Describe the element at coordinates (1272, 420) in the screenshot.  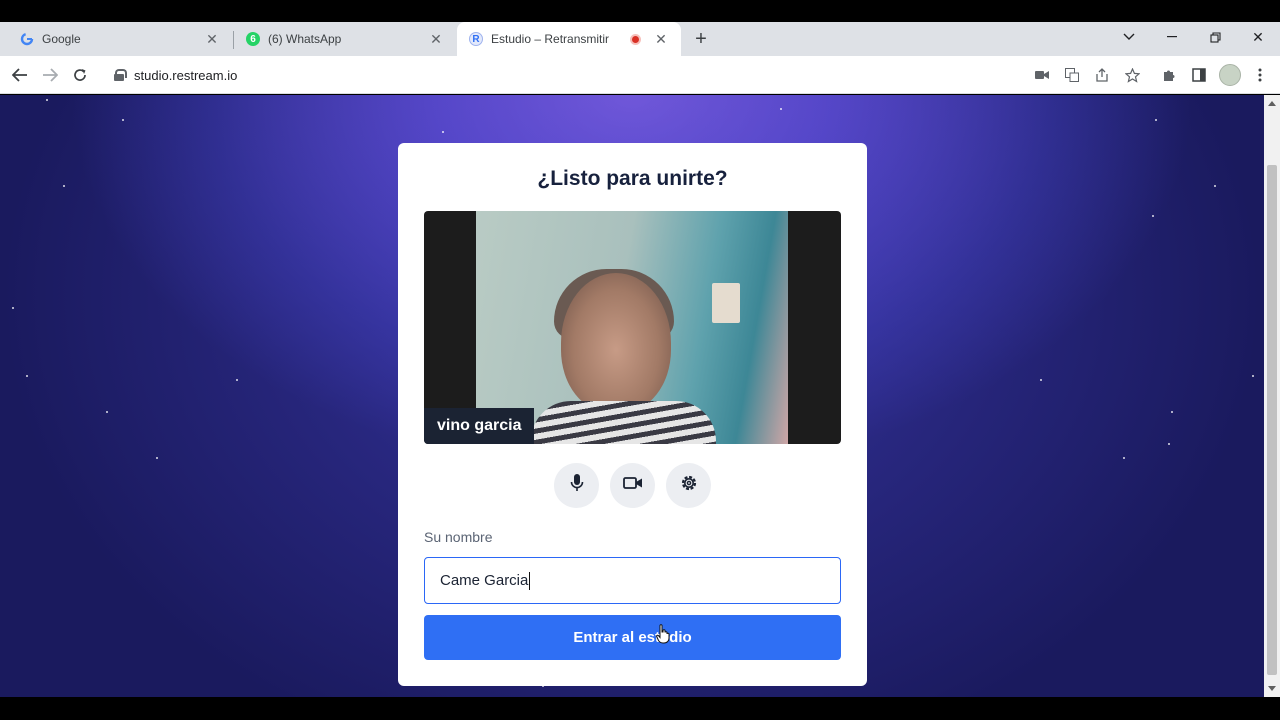
I see `scrollbar-thumb` at that location.